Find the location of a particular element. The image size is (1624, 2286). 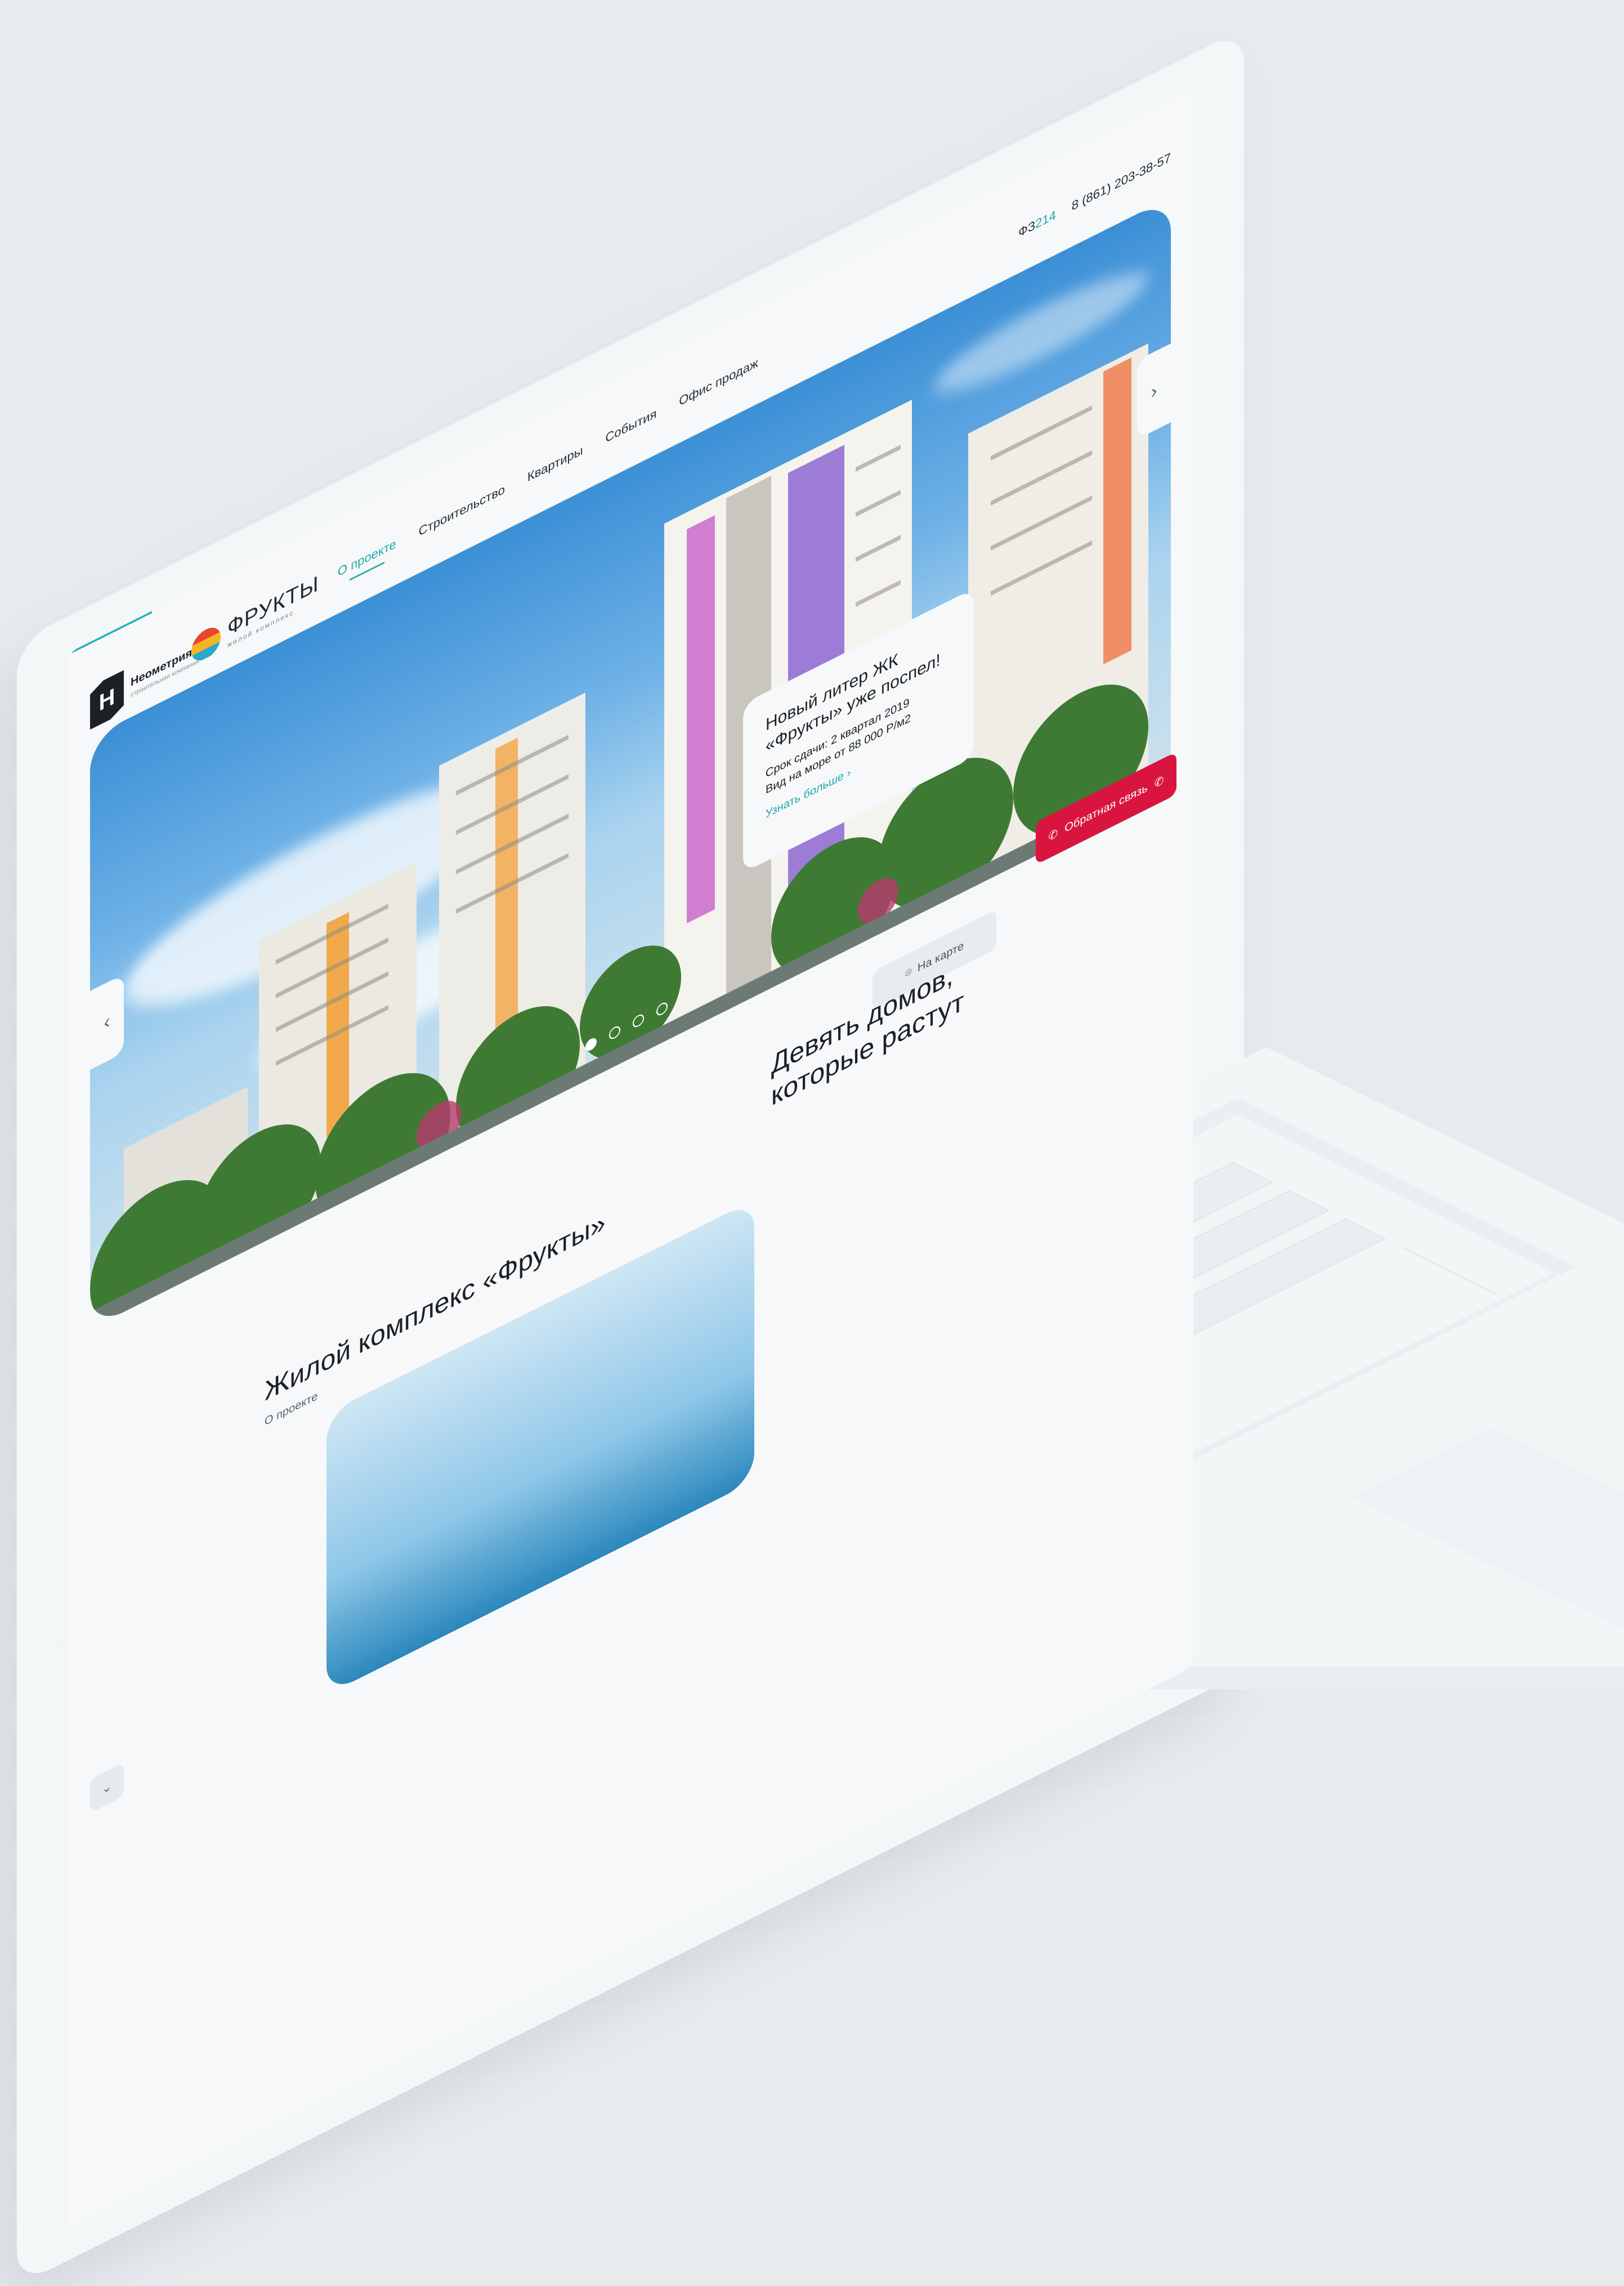

fz-number: 214 is located at coordinates (1045, 219).